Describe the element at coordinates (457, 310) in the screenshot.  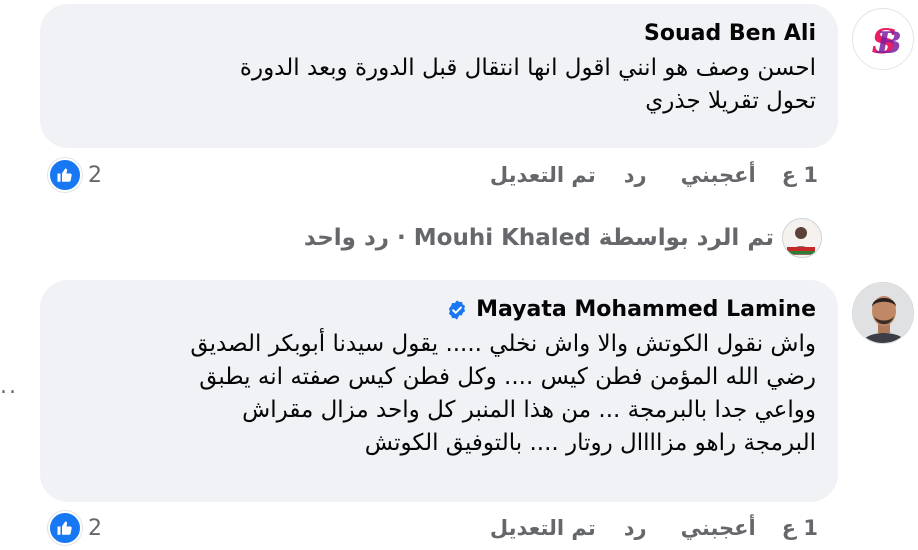
I see `verified-badge-icon` at that location.